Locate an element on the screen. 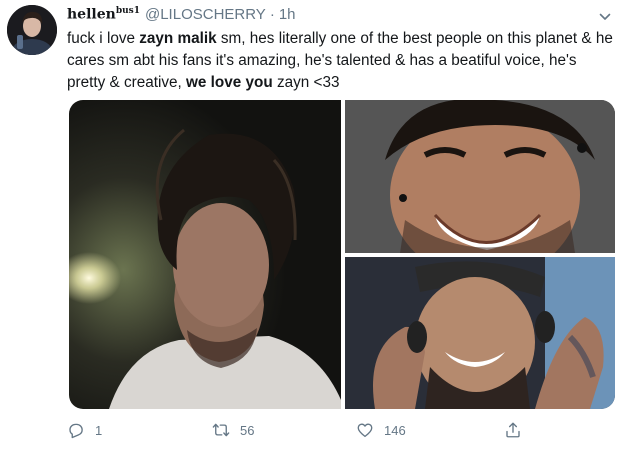 This screenshot has height=450, width=624. share-icon is located at coordinates (513, 430).